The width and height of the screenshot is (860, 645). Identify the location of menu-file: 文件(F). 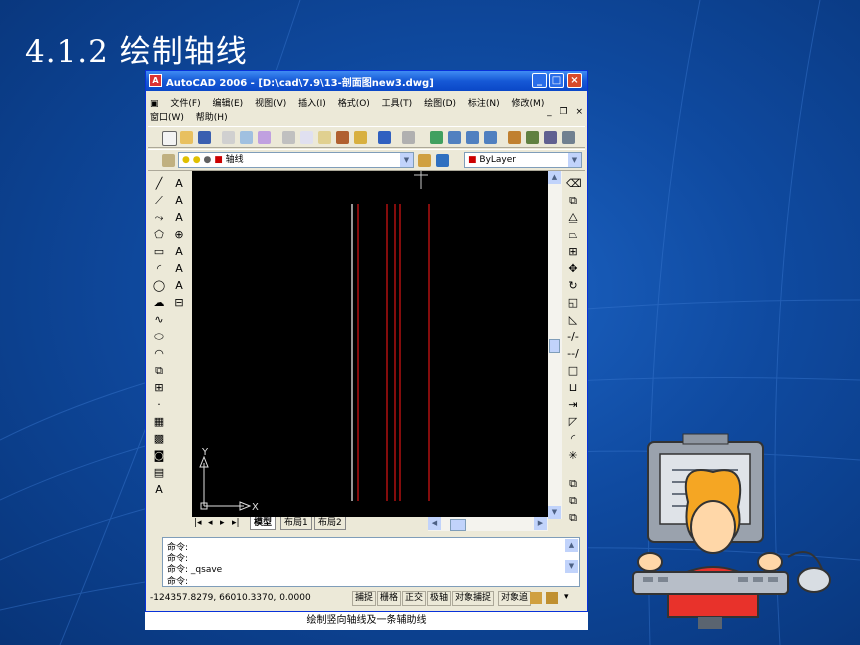
(185, 102).